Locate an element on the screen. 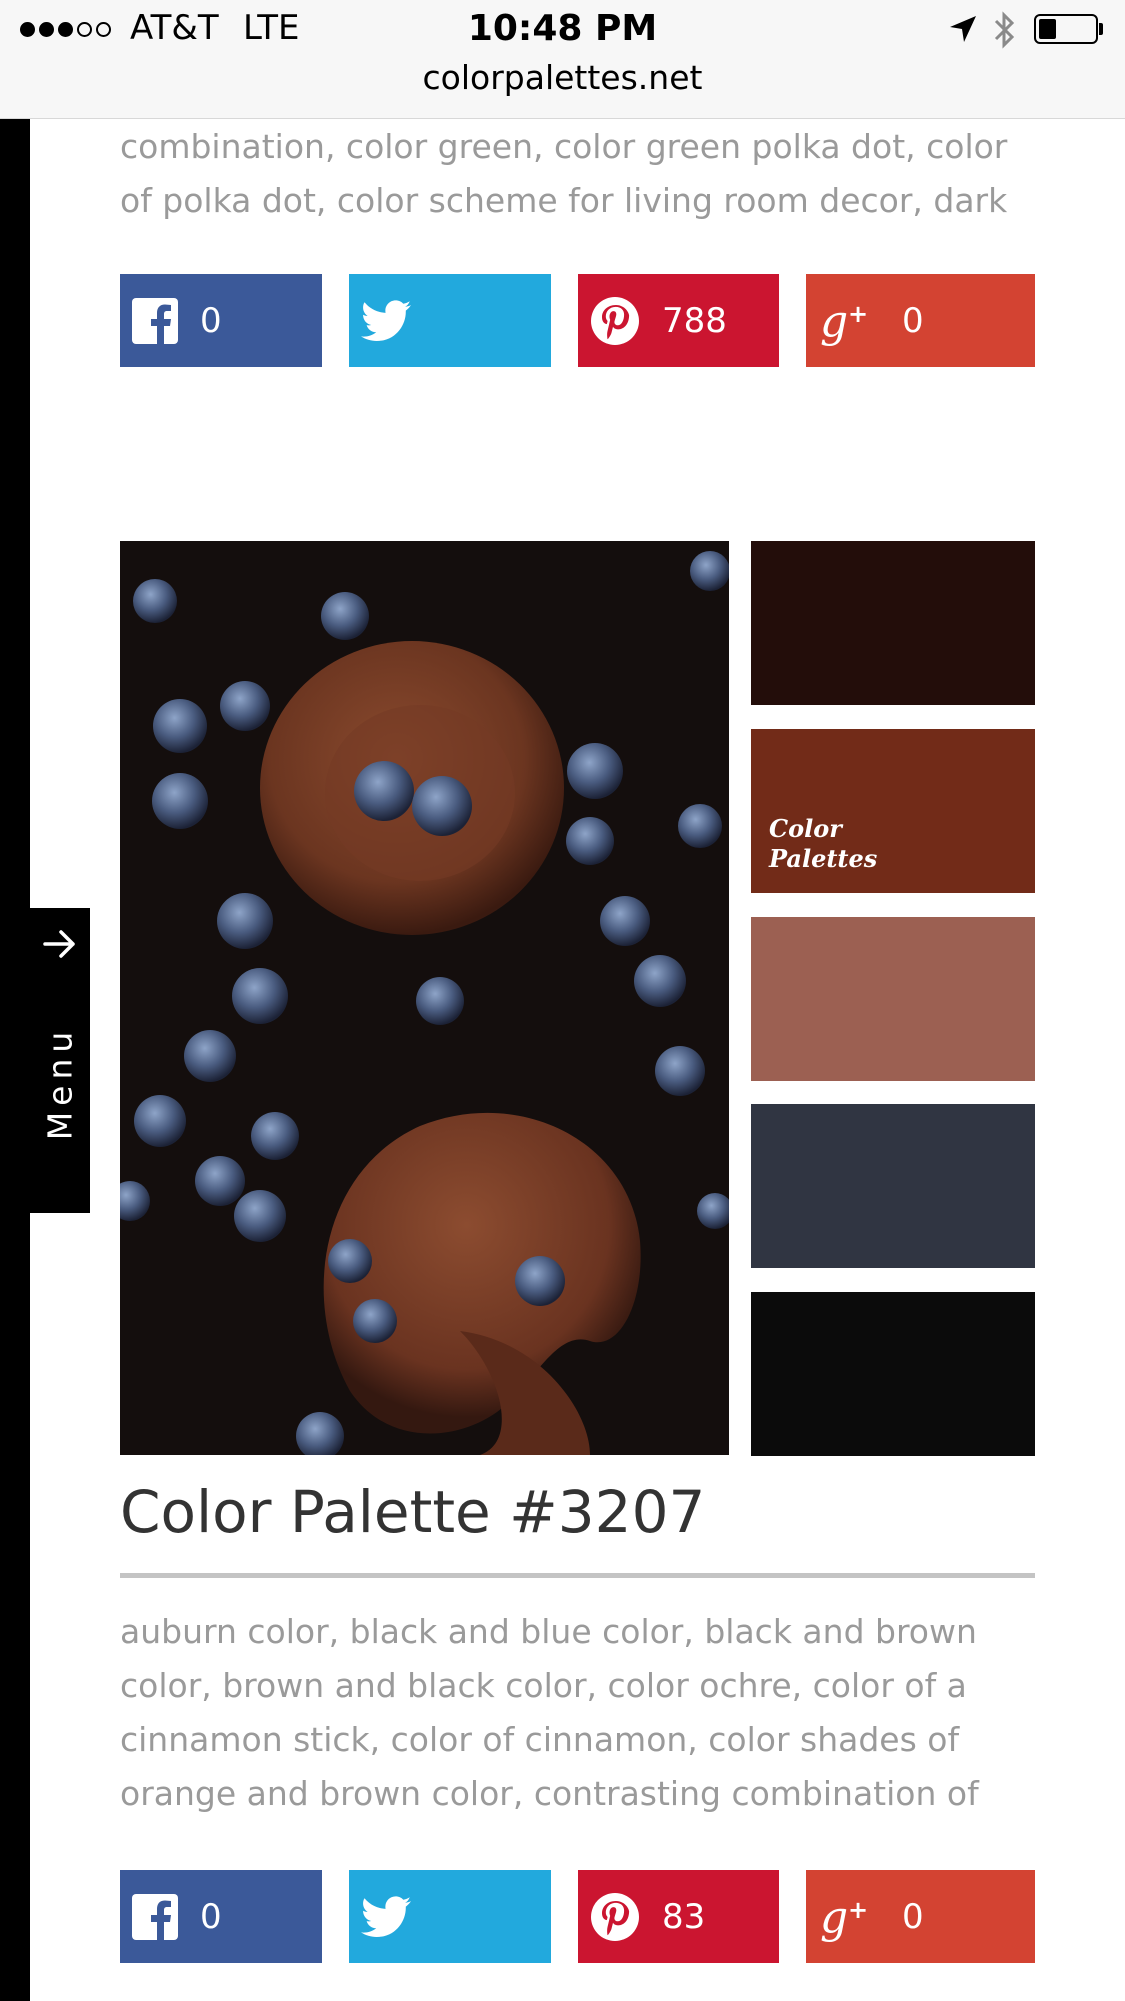 This screenshot has width=1125, height=2001. palette-share-row: 0 83 g + 0 is located at coordinates (577, 1916).